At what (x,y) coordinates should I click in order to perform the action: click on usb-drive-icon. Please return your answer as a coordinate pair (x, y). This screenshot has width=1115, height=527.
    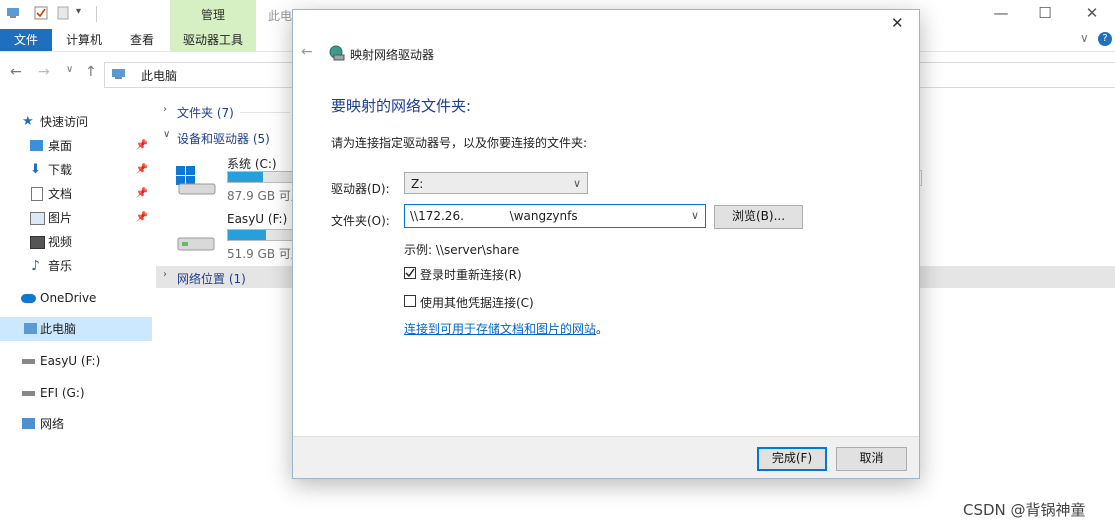
    Looking at the image, I should click on (197, 245).